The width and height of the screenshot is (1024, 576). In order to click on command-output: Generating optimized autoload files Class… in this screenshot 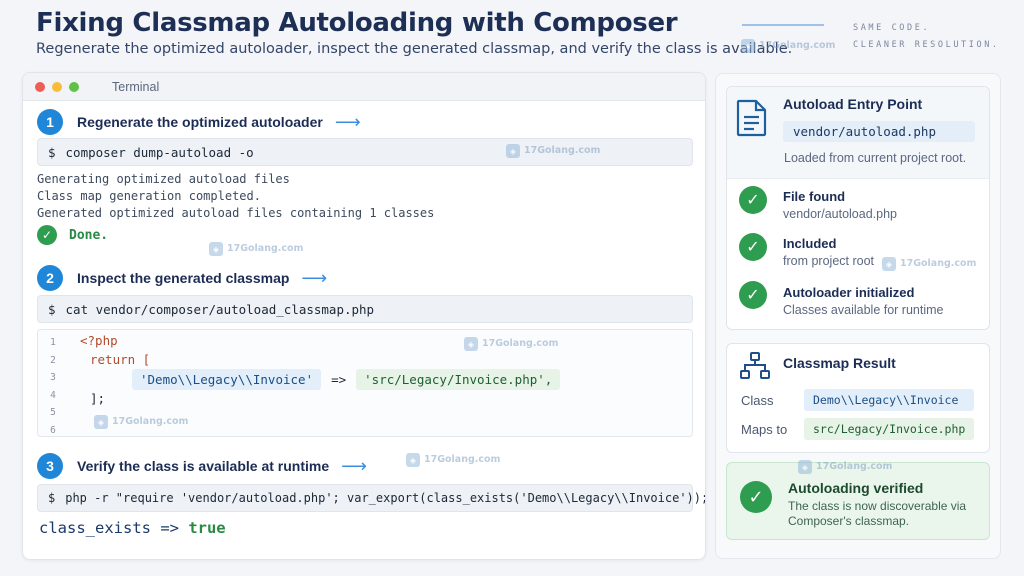, I will do `click(235, 196)`.